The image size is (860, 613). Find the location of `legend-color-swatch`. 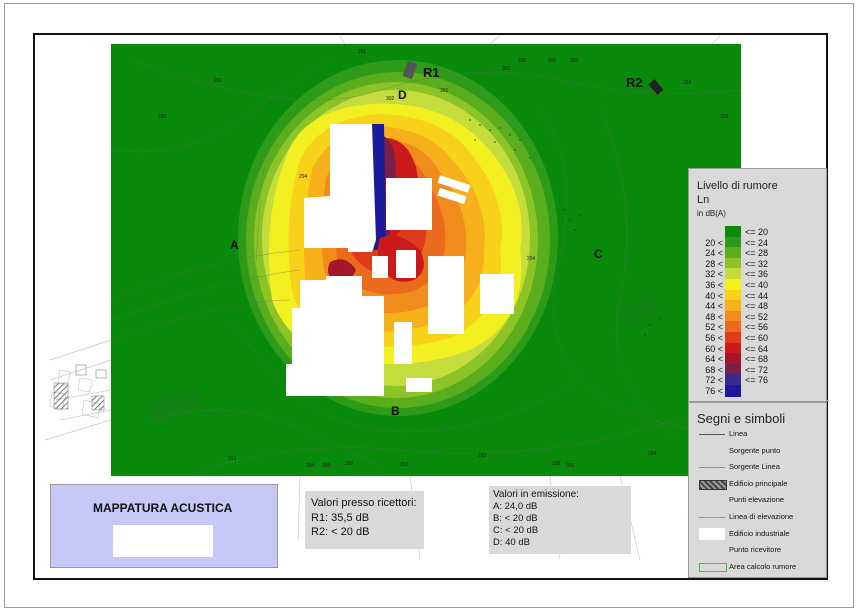

legend-color-swatch is located at coordinates (733, 391).